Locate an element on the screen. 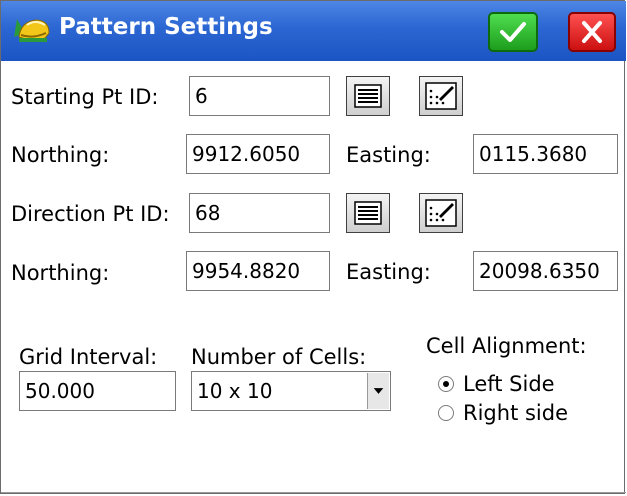 This screenshot has height=496, width=627. radio-selected-dot is located at coordinates (446, 384).